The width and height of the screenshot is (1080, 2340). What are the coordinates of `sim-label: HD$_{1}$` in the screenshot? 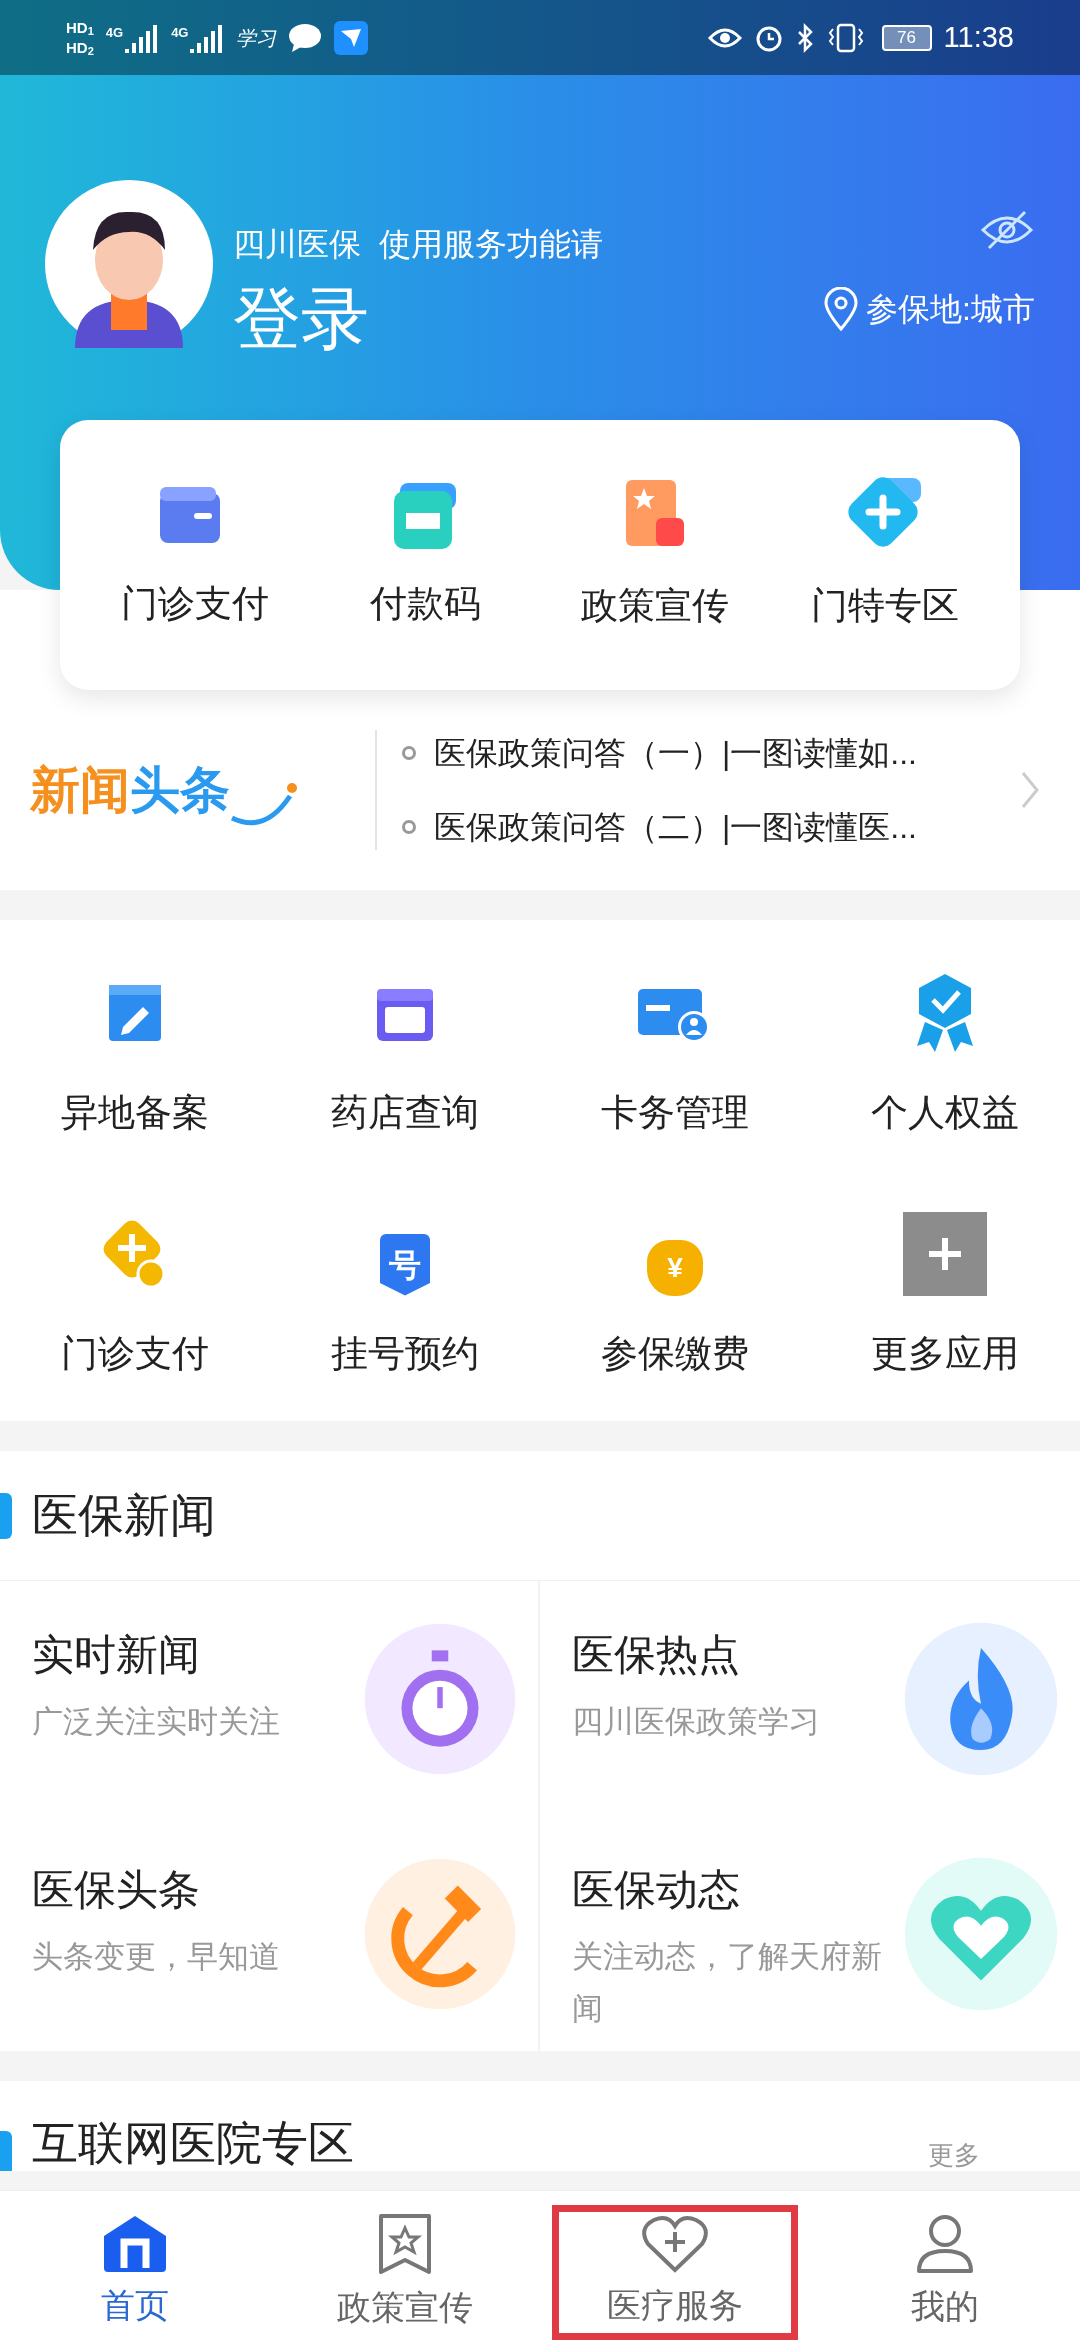 It's located at (80, 27).